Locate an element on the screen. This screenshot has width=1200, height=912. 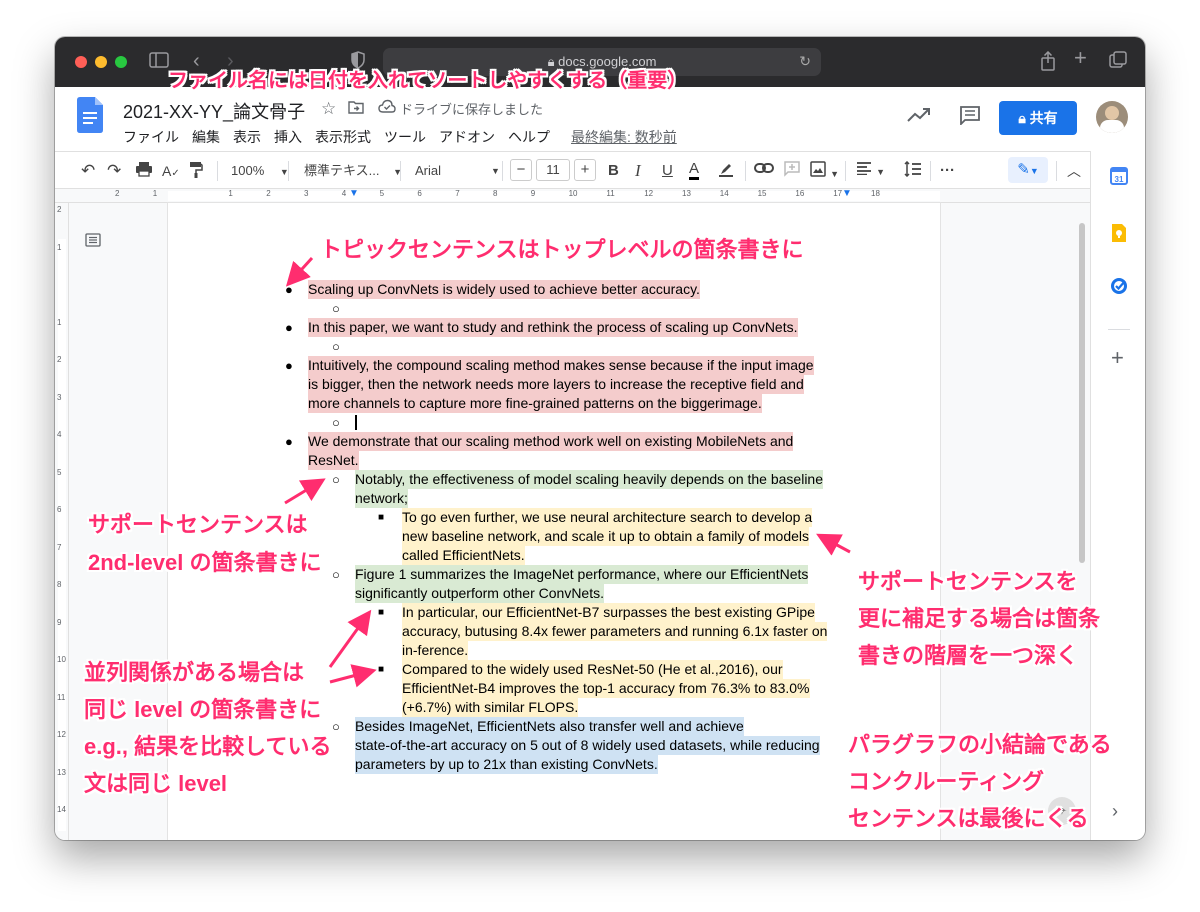
reload-icon: ↻ is located at coordinates (805, 61).